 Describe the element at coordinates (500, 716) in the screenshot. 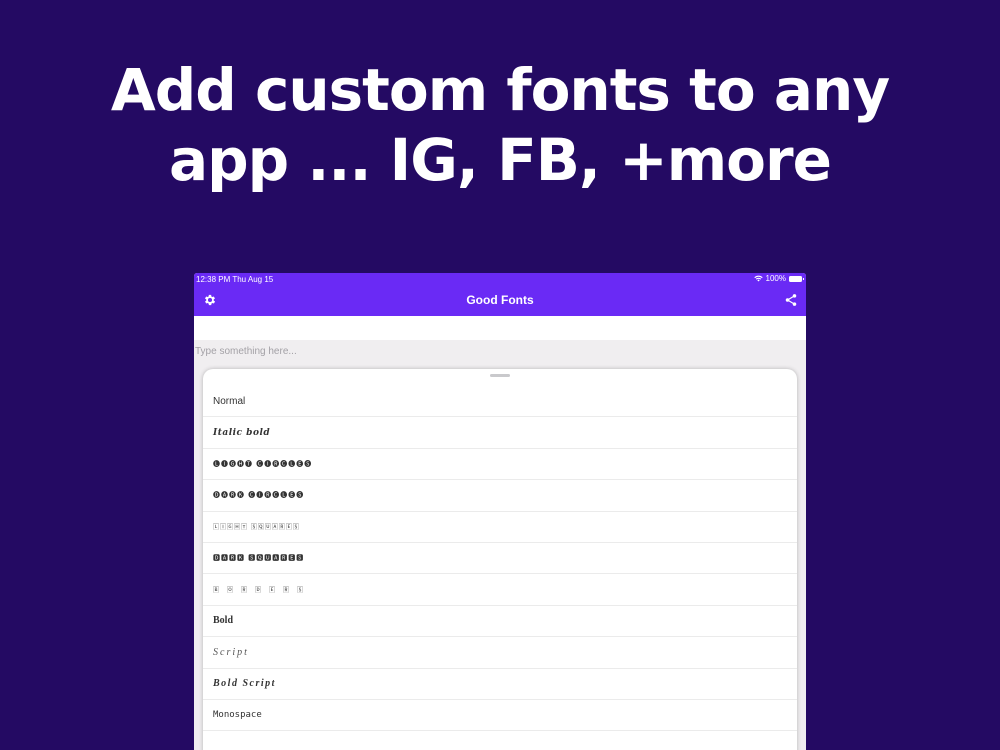

I see `font-option-monospace: Monospace` at that location.